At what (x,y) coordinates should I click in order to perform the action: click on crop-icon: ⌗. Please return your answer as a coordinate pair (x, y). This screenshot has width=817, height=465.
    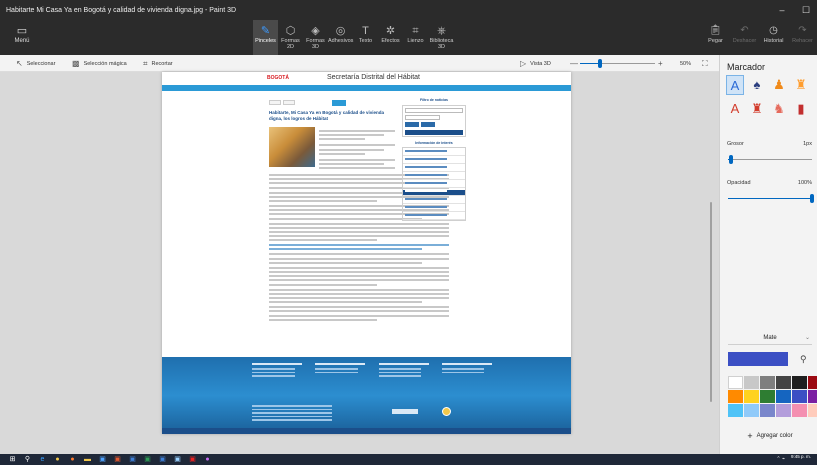
    Looking at the image, I should click on (145, 63).